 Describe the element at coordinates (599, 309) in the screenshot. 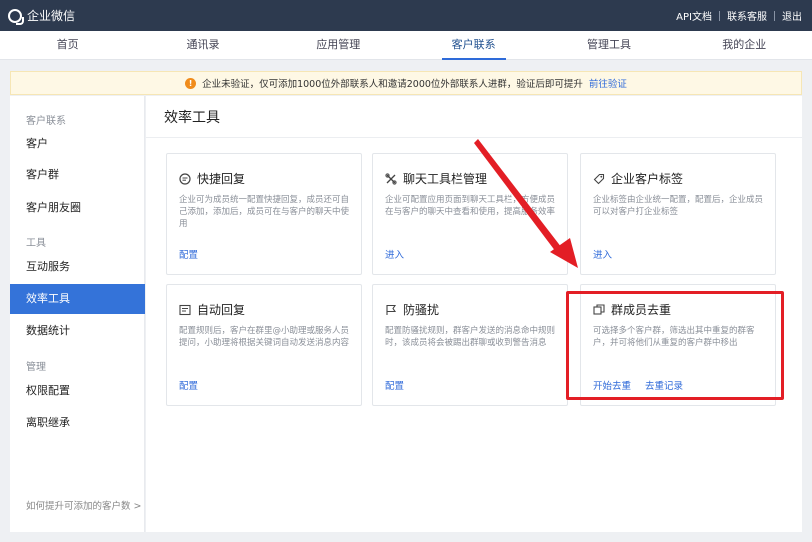

I see `dedupe-icon` at that location.